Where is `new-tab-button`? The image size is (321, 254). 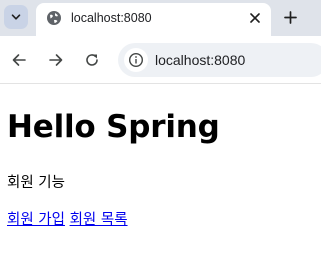 new-tab-button is located at coordinates (290, 17).